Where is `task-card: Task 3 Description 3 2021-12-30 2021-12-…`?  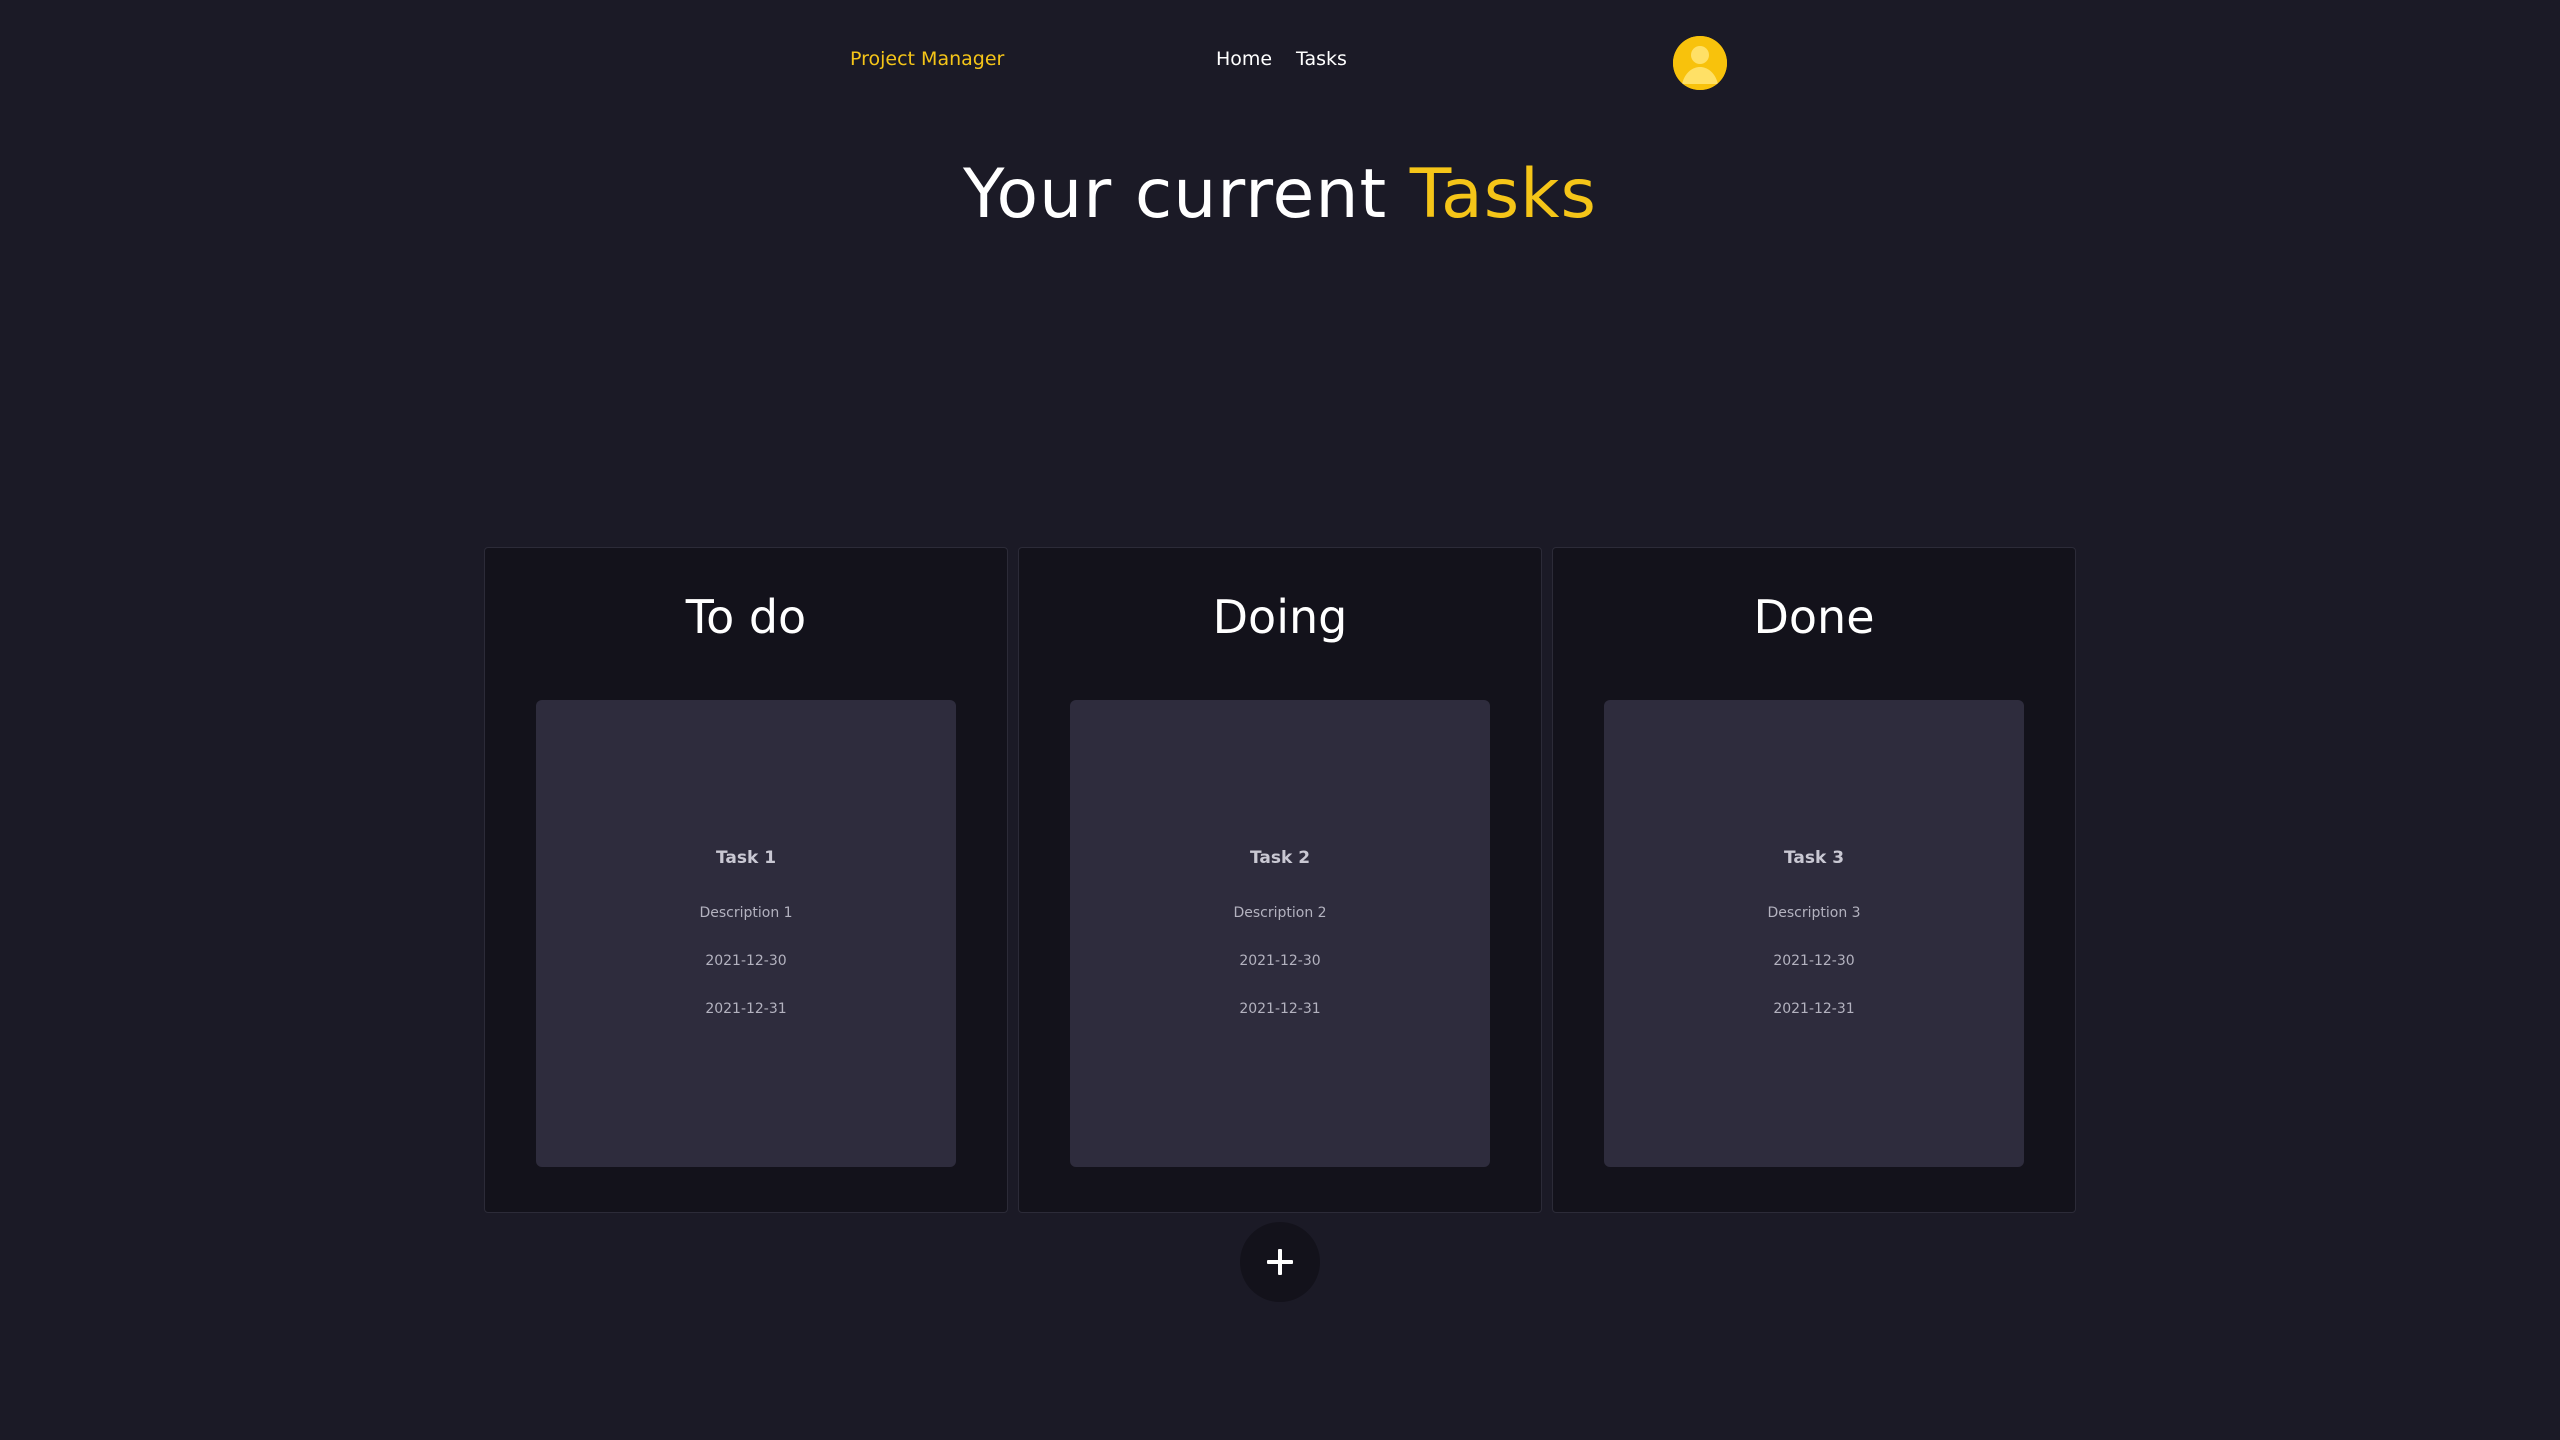 task-card: Task 3 Description 3 2021-12-30 2021-12-… is located at coordinates (1814, 933).